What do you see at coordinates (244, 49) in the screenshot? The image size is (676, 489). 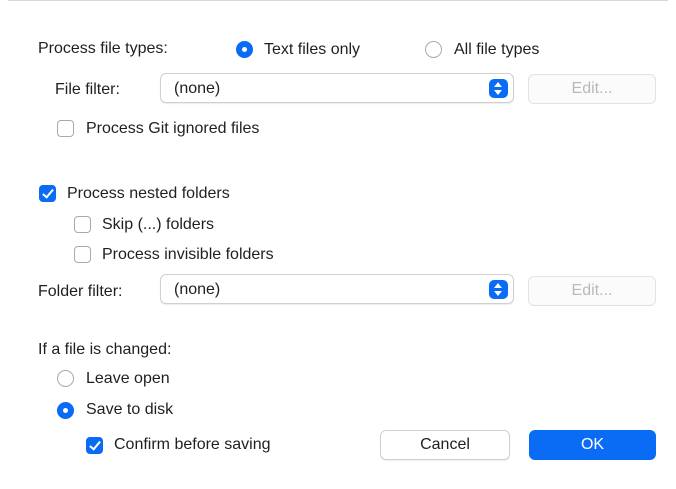 I see `radio-text-files-only-control` at bounding box center [244, 49].